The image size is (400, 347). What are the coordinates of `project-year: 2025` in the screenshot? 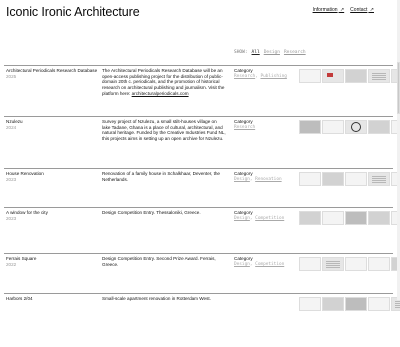 It's located at (11, 76).